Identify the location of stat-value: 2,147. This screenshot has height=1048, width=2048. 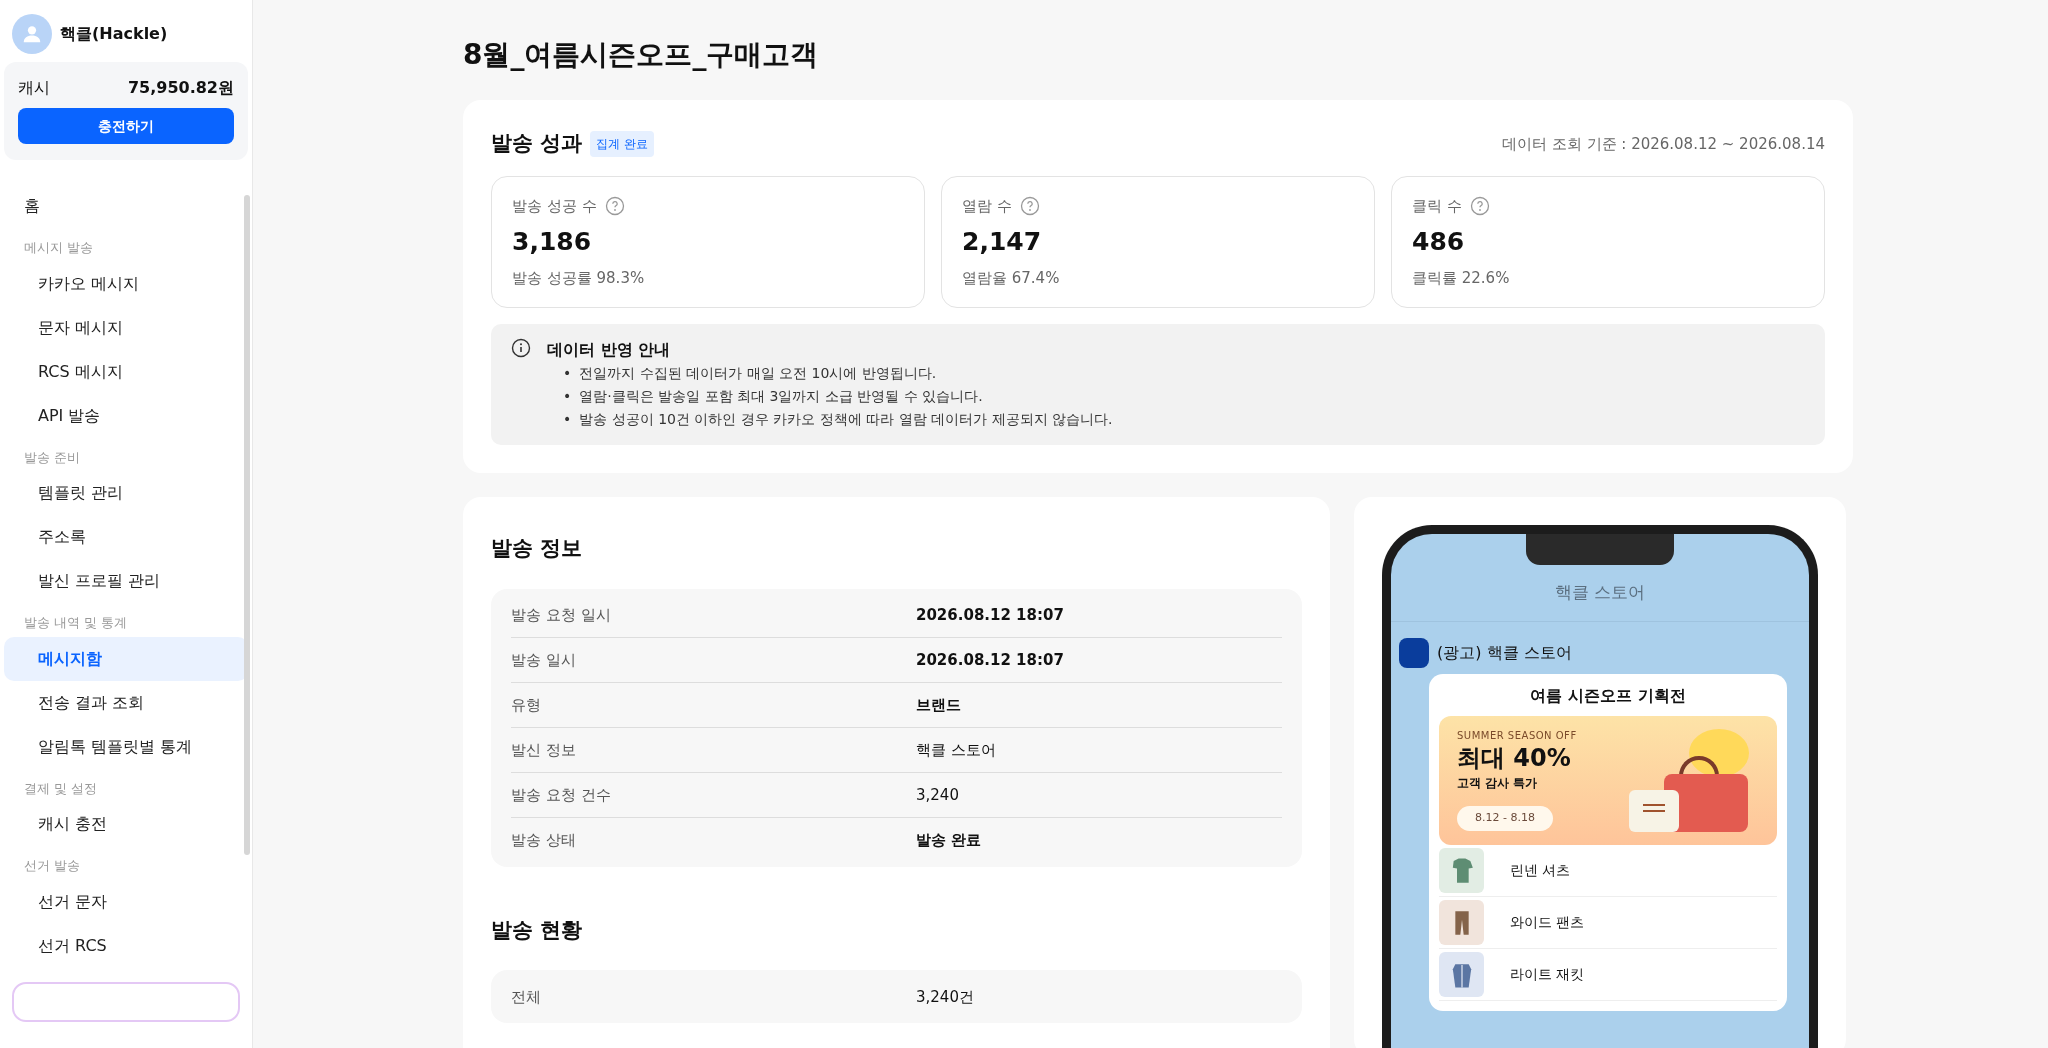
(1002, 242).